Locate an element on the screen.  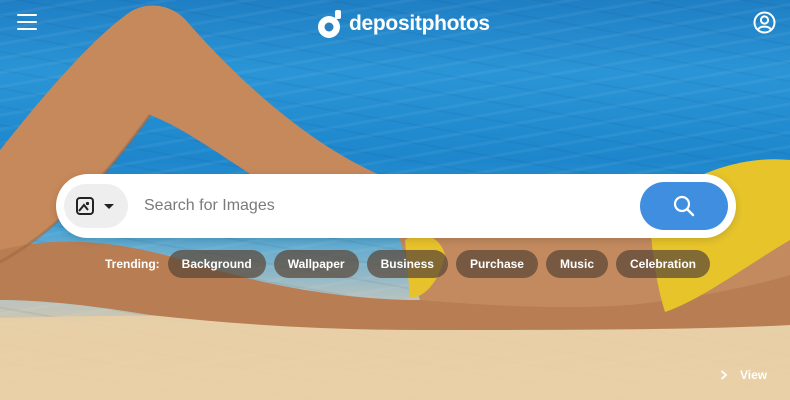
search-icon is located at coordinates (684, 206).